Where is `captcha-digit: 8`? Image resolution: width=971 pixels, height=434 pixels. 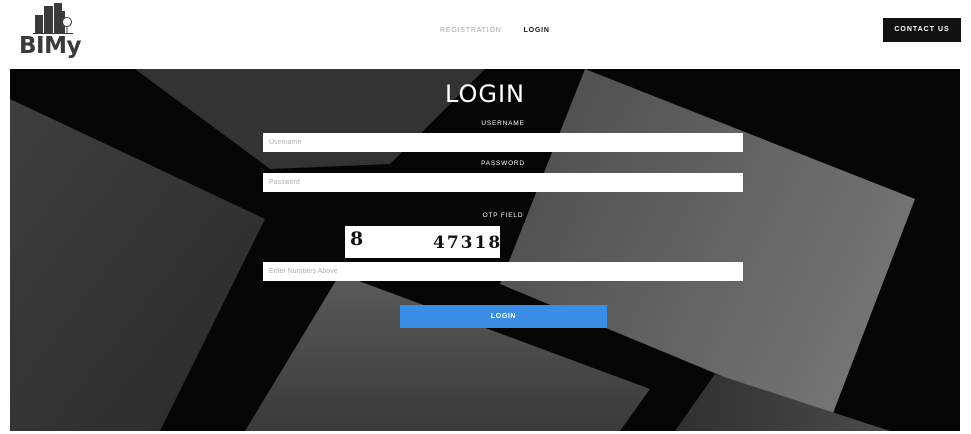
captcha-digit: 8 is located at coordinates (357, 239).